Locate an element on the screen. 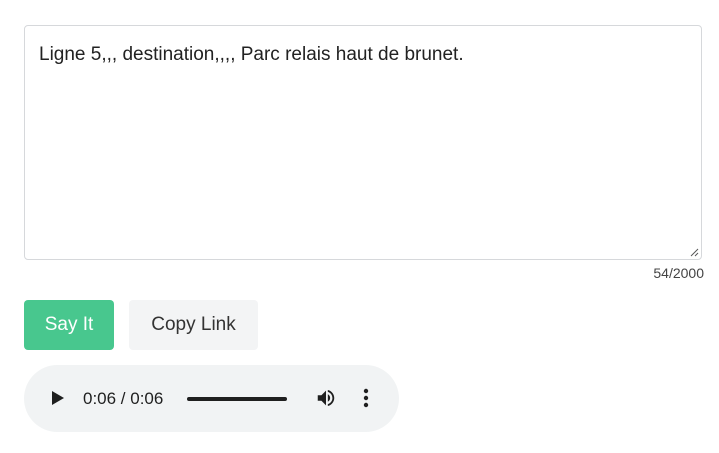 This screenshot has height=453, width=719. audio-seek-bar is located at coordinates (237, 399).